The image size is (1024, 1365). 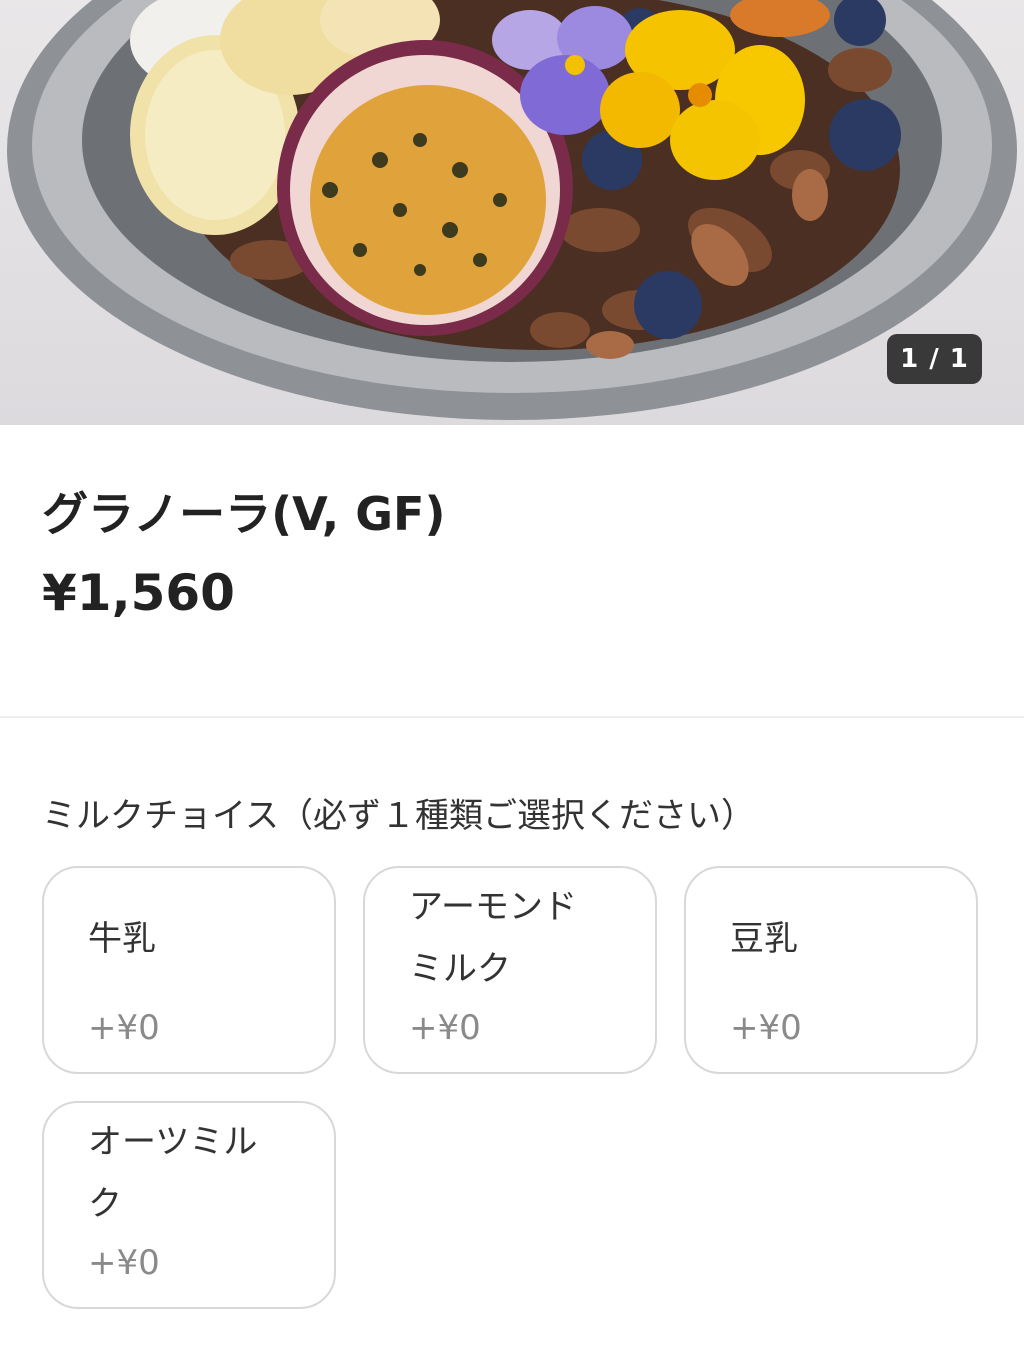 I want to click on option-soy-milk: 豆乳 +¥0, so click(x=831, y=970).